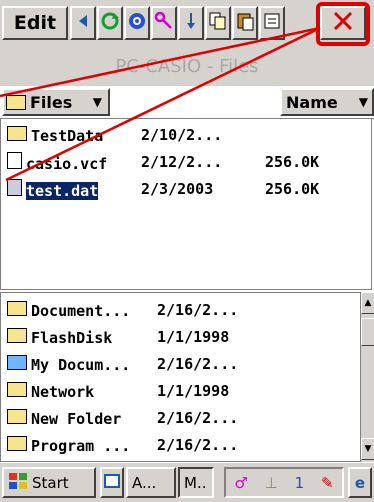  I want to click on annotation-line, so click(160, 62).